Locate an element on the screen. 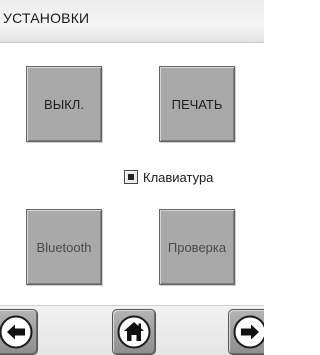 The height and width of the screenshot is (355, 320). power-off-button-label: ВЫКЛ. is located at coordinates (64, 104).